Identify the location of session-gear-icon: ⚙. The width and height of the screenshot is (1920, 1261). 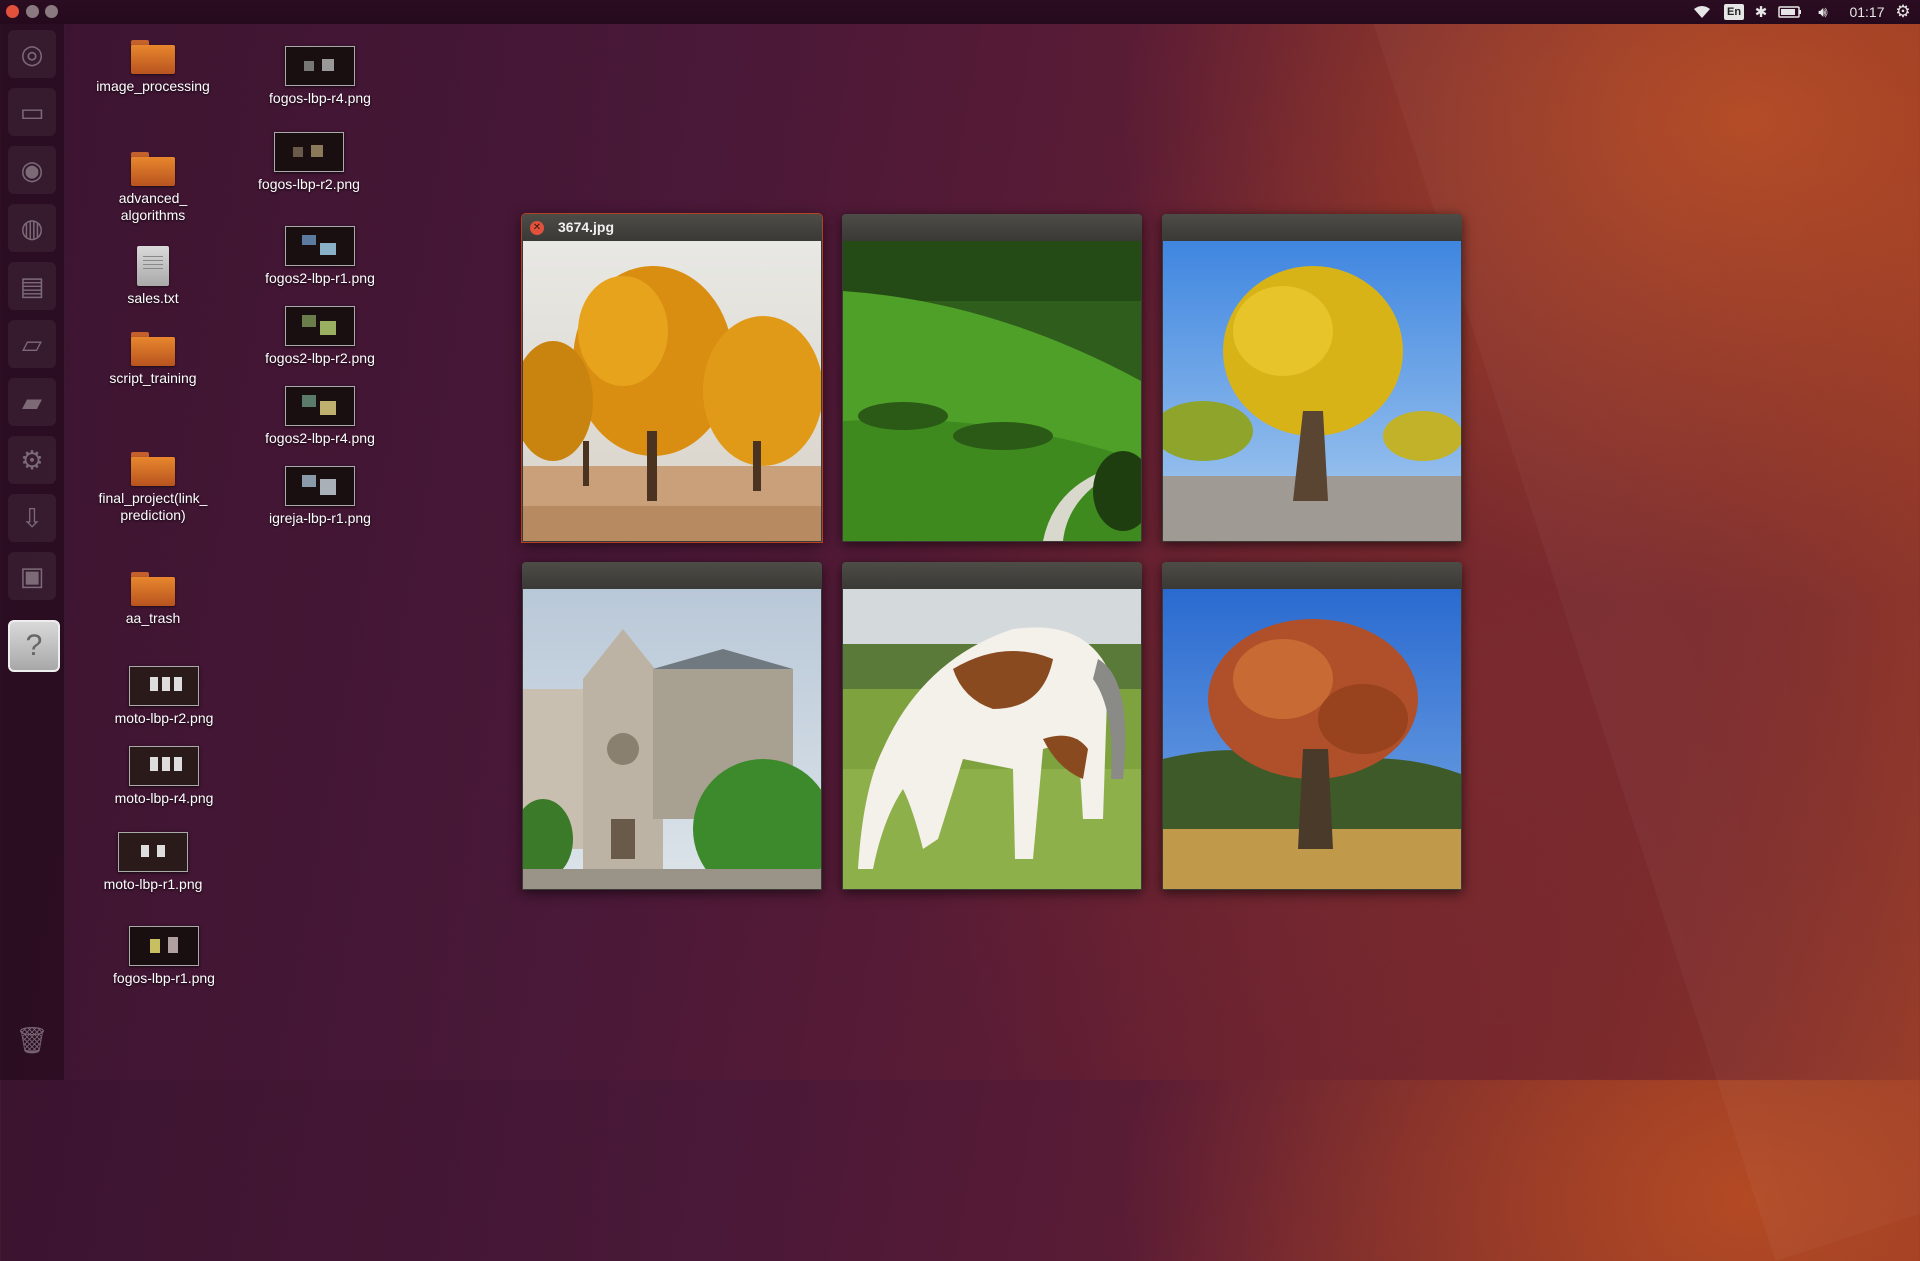
(1903, 12).